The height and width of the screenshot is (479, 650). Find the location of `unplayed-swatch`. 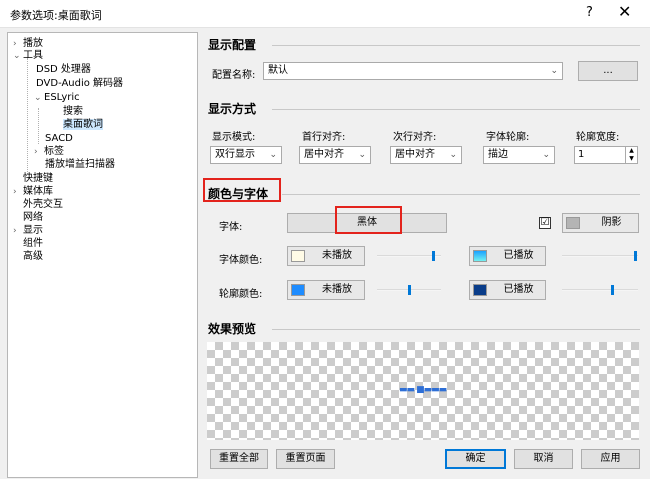

unplayed-swatch is located at coordinates (298, 256).